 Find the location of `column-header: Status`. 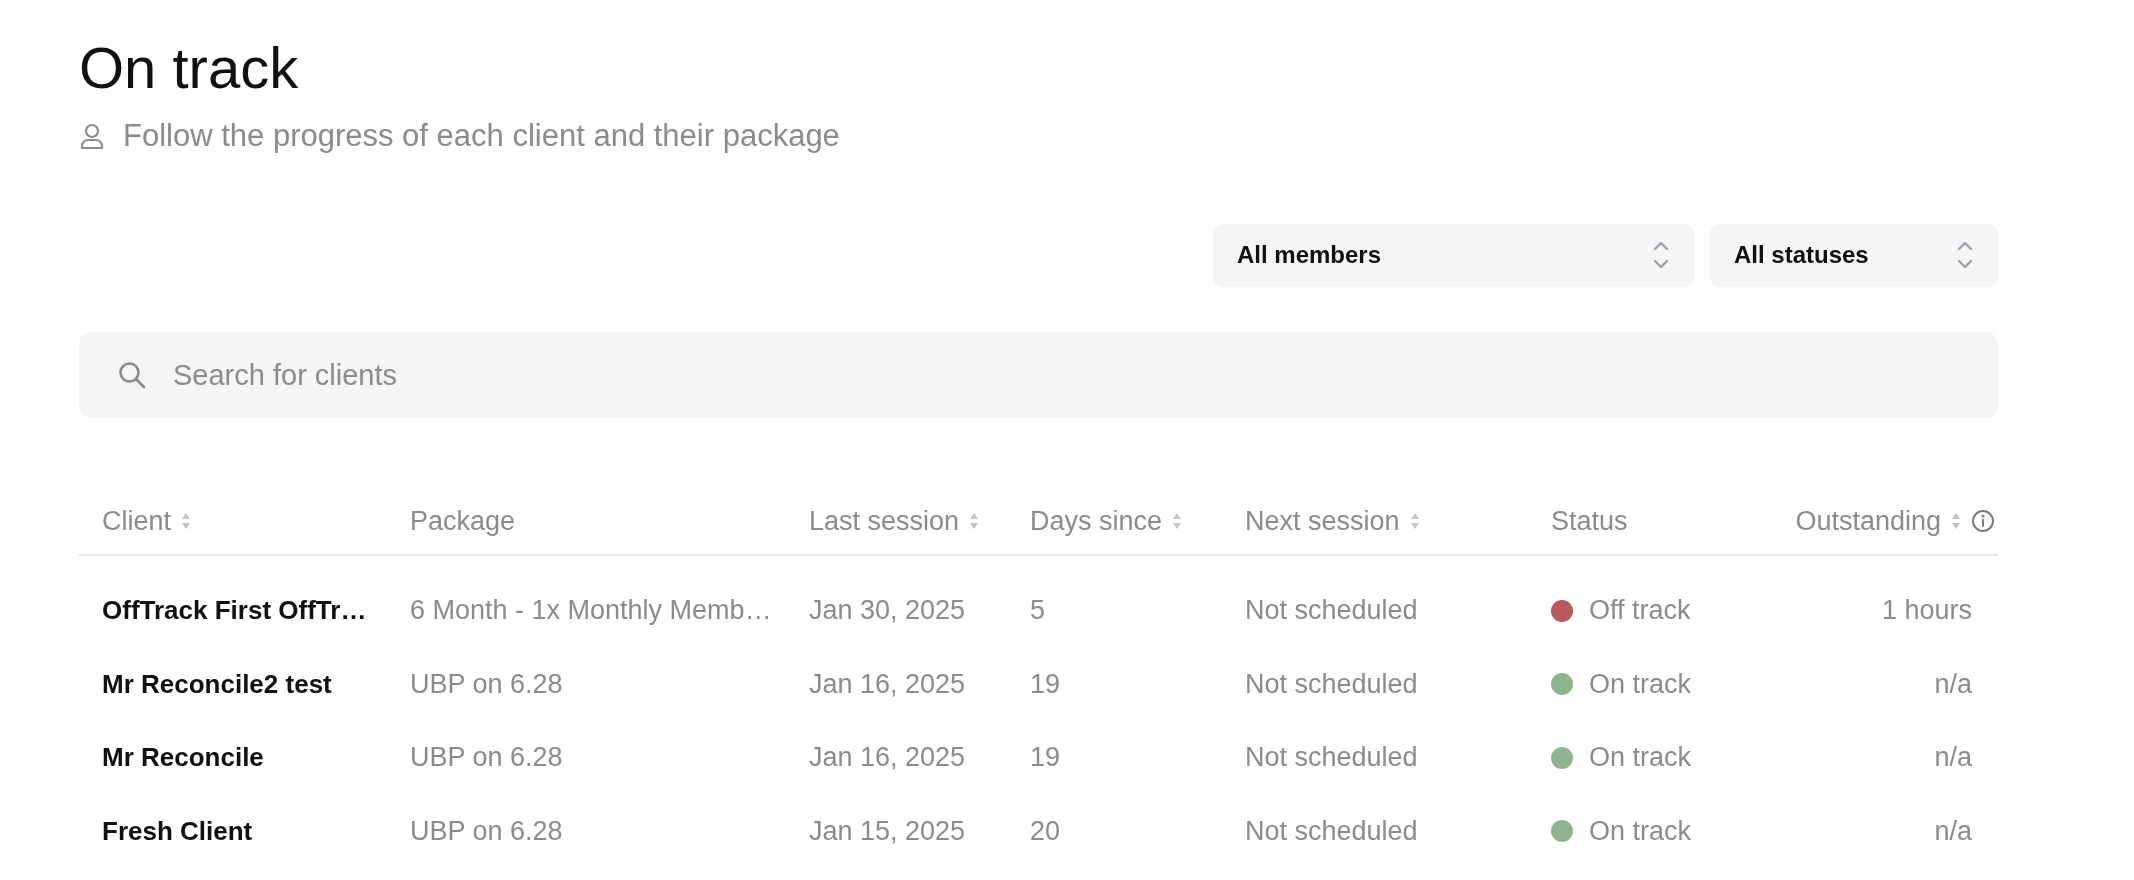

column-header: Status is located at coordinates (1589, 521).